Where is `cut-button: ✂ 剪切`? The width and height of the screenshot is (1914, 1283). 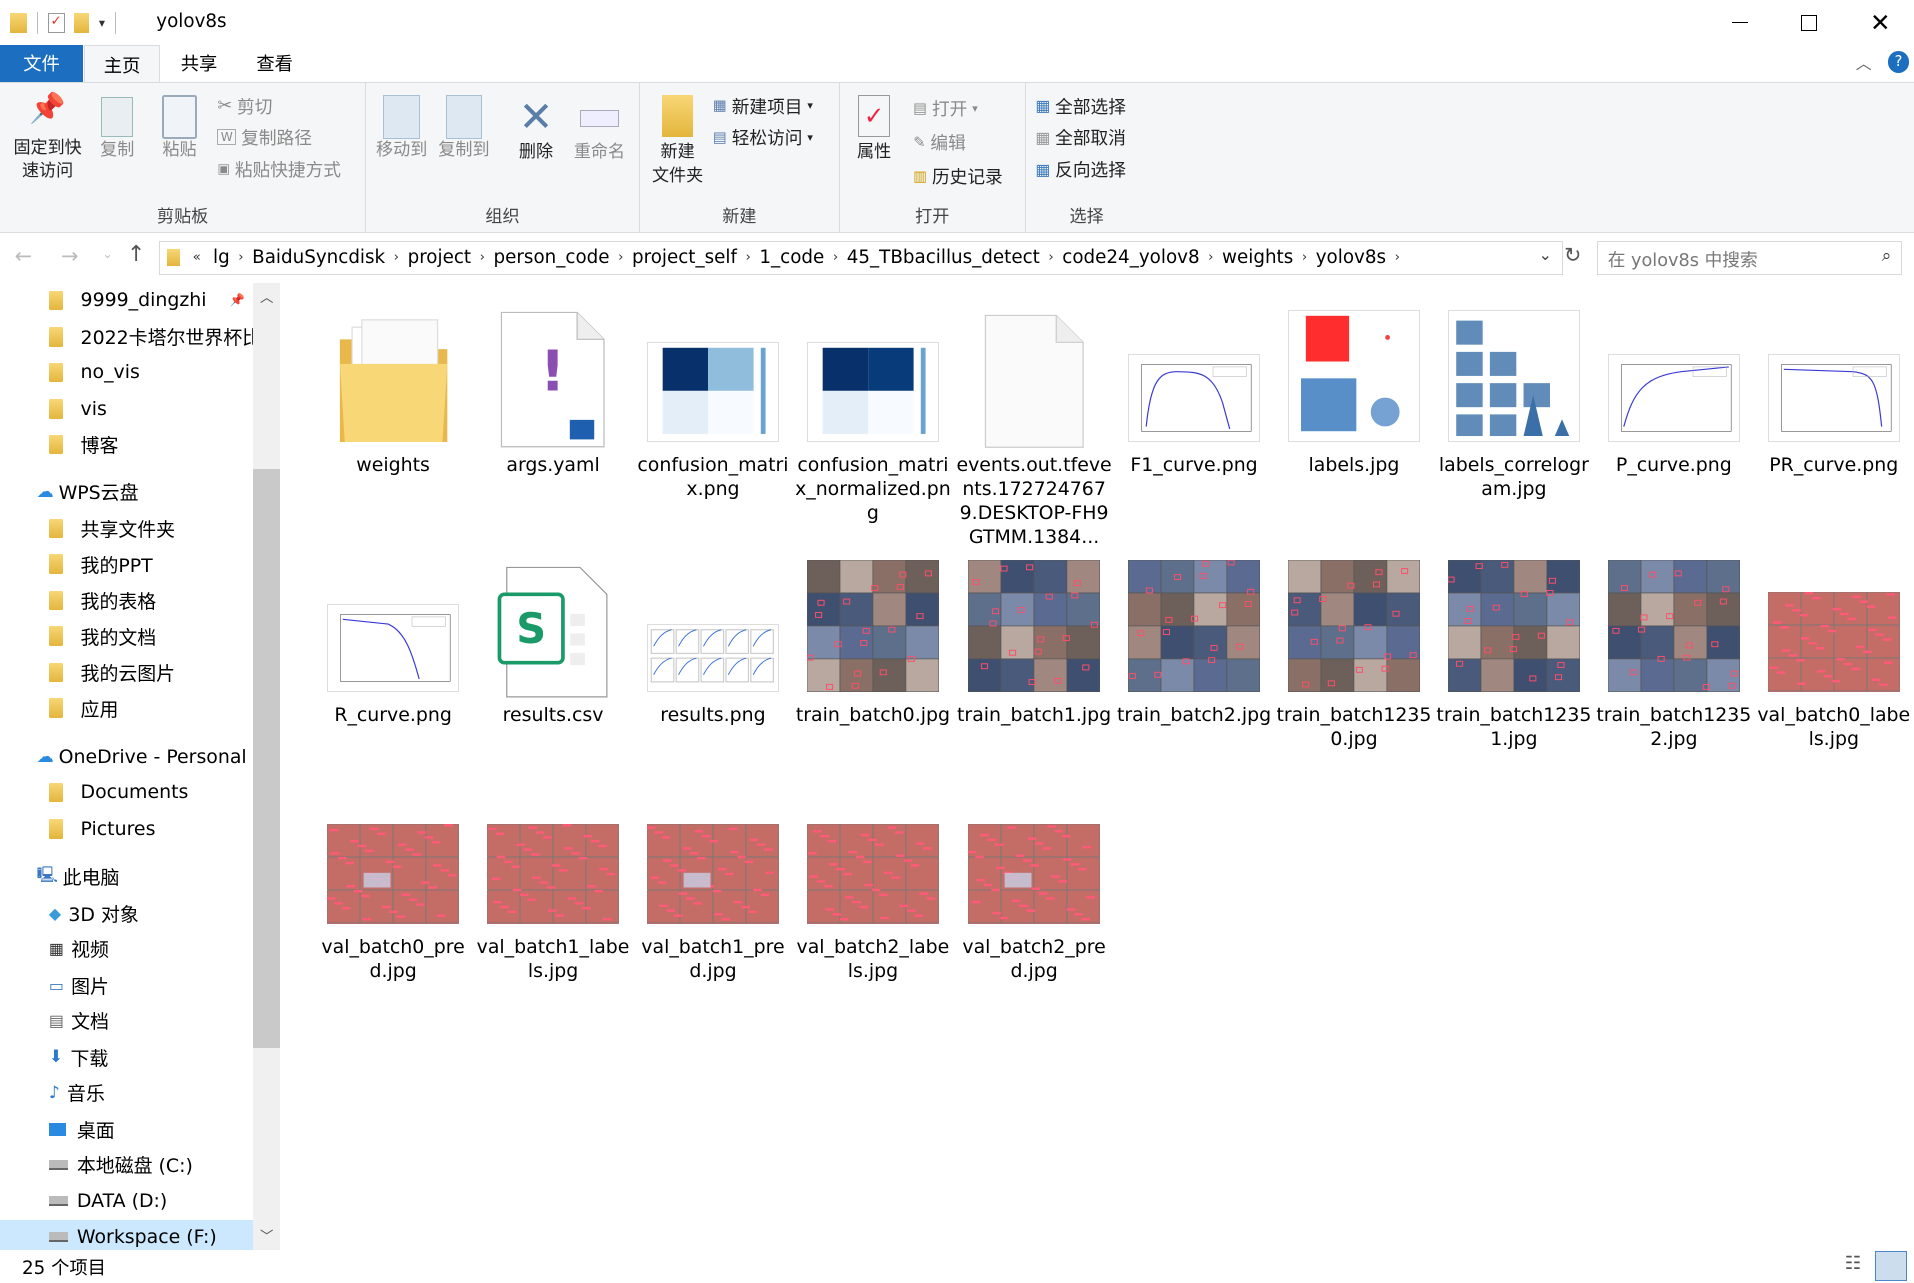 cut-button: ✂ 剪切 is located at coordinates (244, 106).